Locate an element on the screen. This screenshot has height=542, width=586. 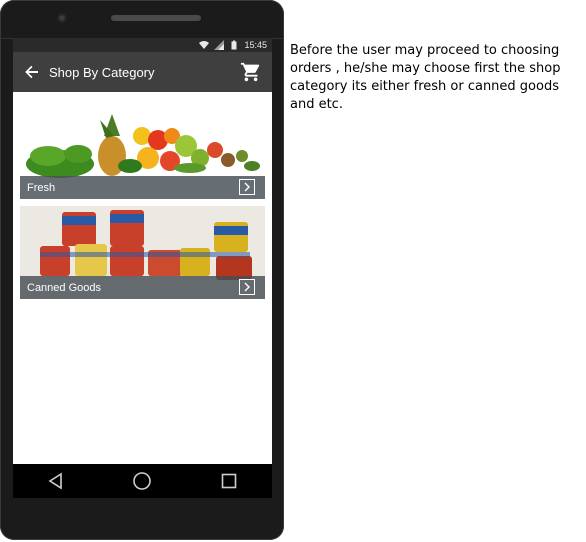
category-card-fresh: Fresh is located at coordinates (142, 152).